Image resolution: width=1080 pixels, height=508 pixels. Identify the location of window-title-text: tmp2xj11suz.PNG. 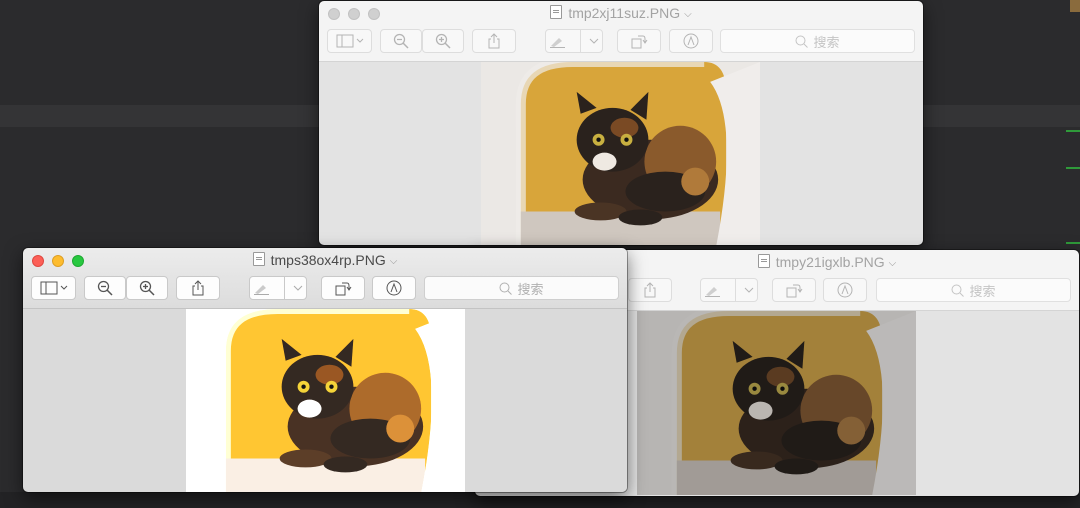
(624, 13).